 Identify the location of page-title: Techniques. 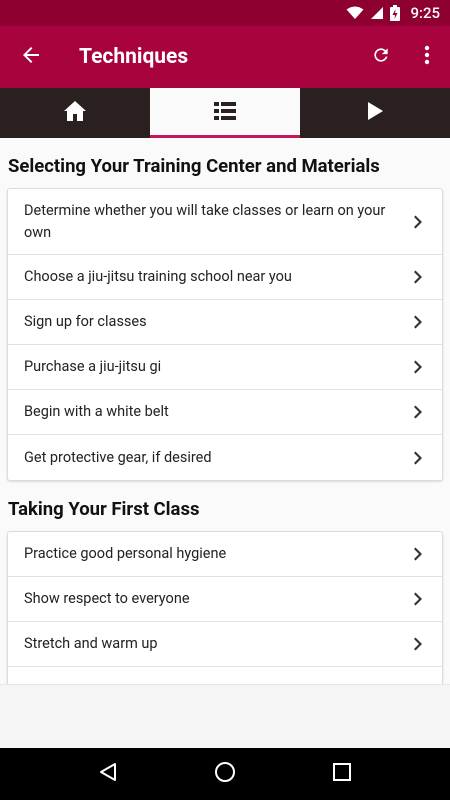
(134, 57).